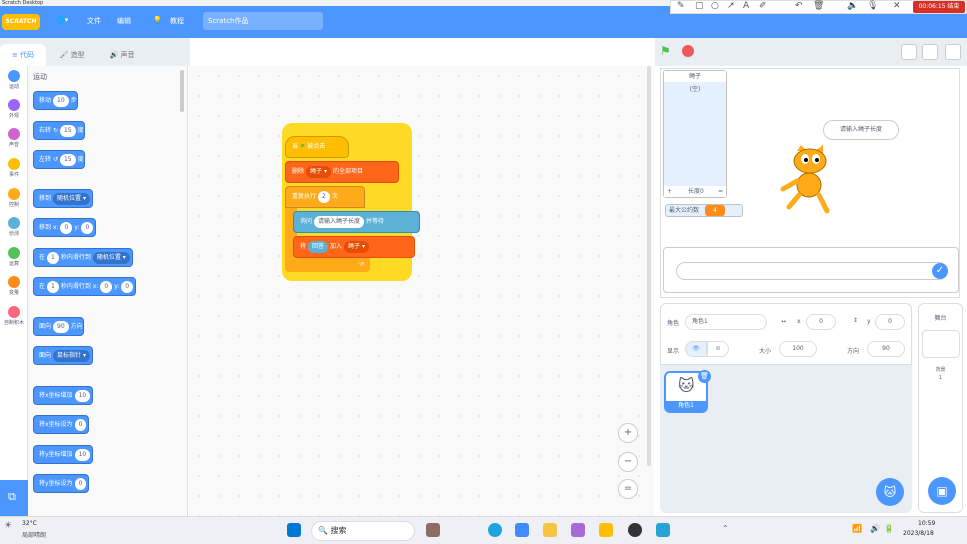 This screenshot has height=544, width=967. What do you see at coordinates (665, 51) in the screenshot?
I see `green-flag-icon: ⚑` at bounding box center [665, 51].